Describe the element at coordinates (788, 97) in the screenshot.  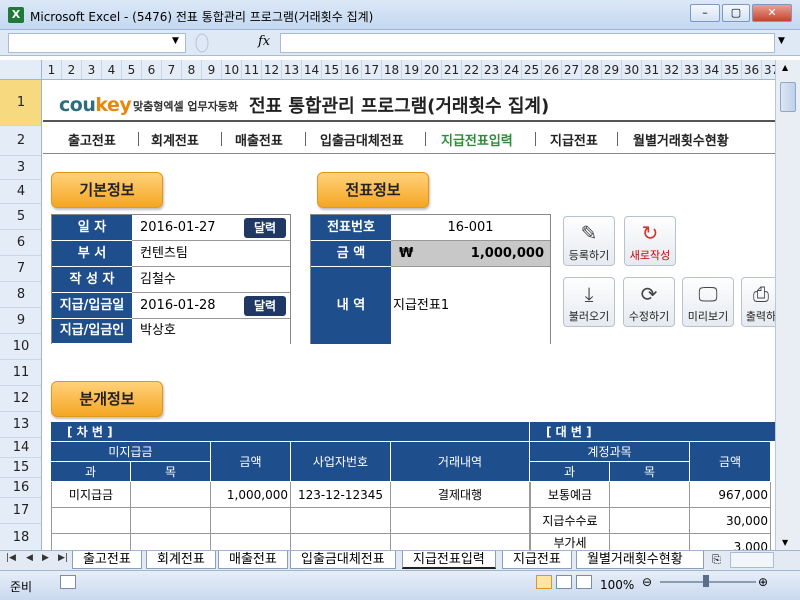
I see `scroll-thumb` at that location.